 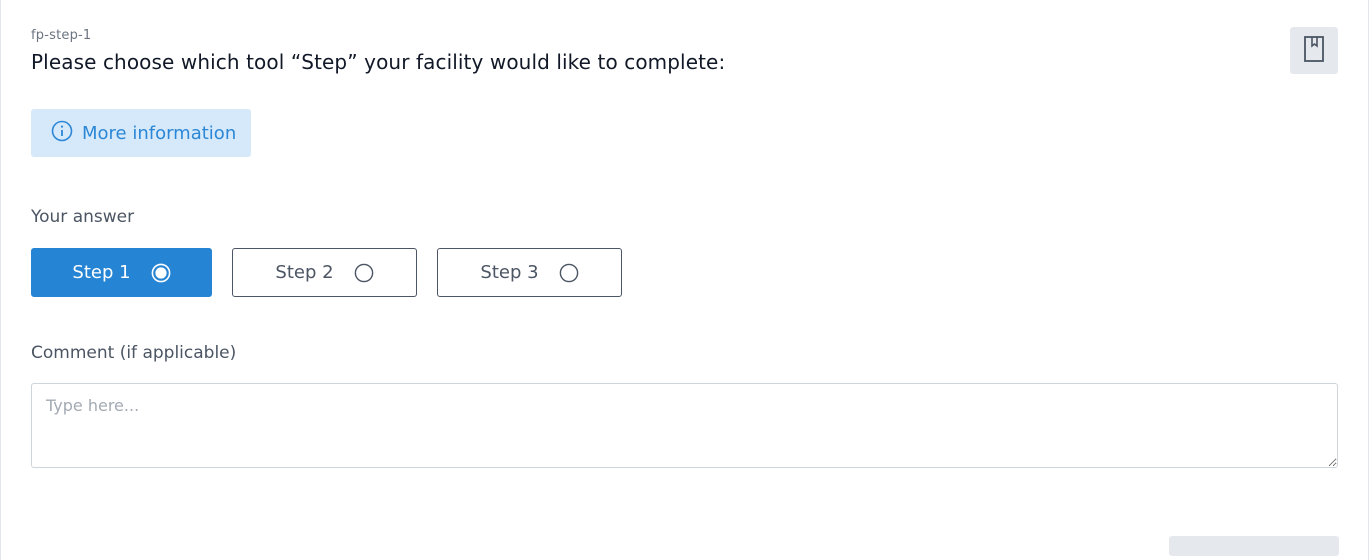 I want to click on question-id: fp-step-1, so click(x=61, y=35).